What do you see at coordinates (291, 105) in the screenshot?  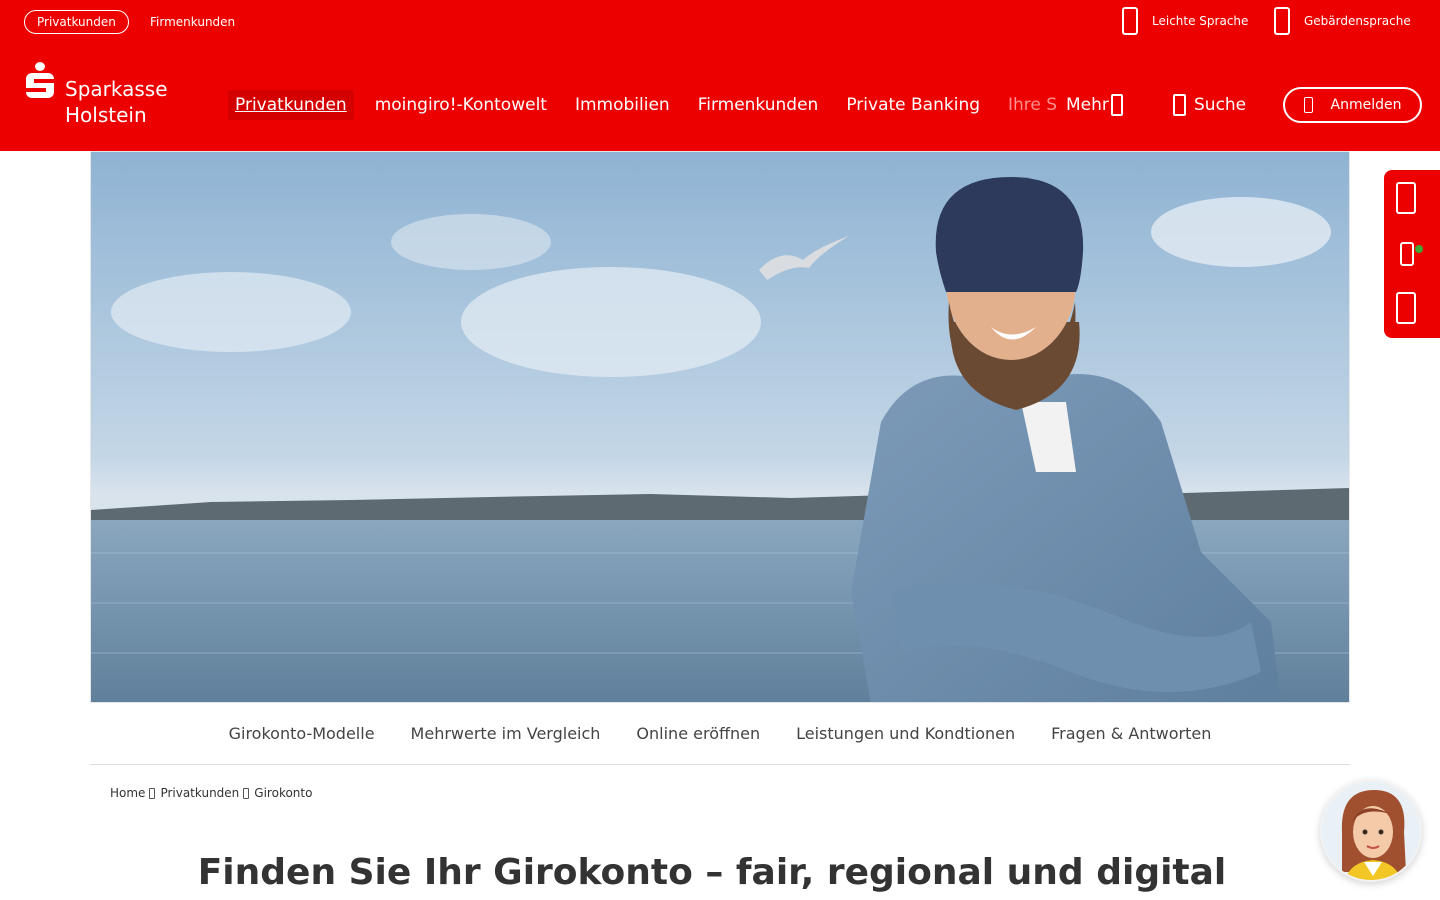 I see `nav-item-privatkunden: Privatkunden` at bounding box center [291, 105].